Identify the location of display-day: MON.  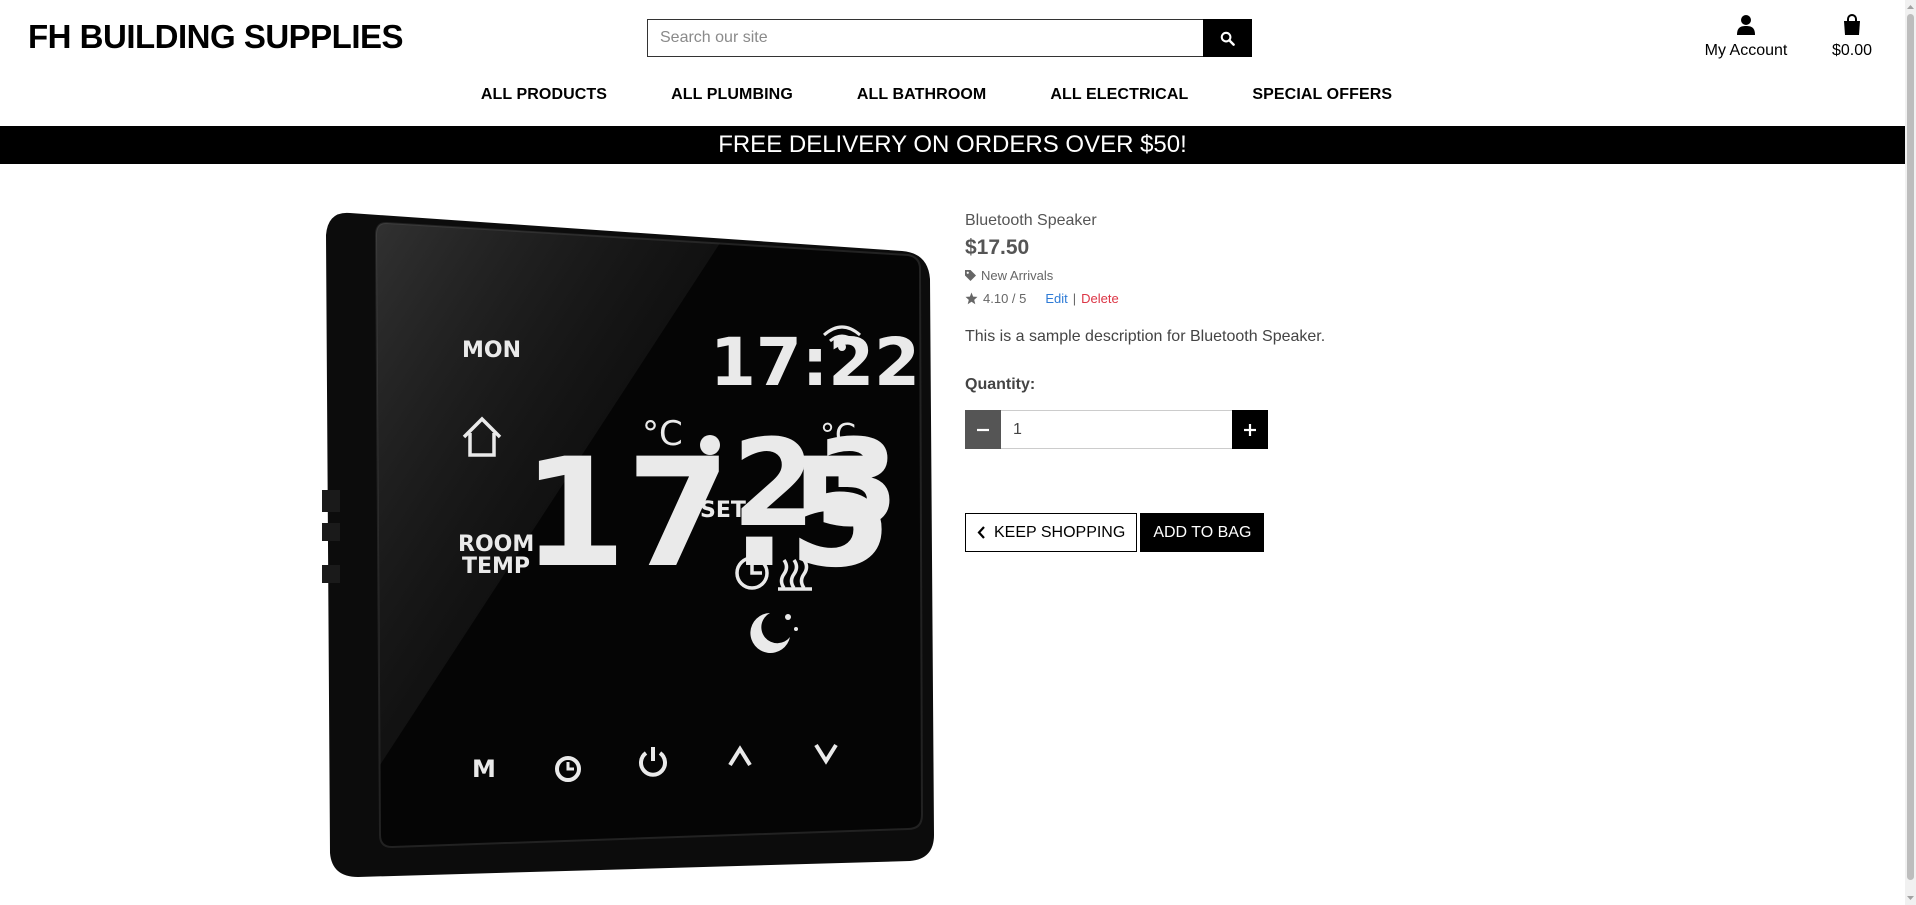
(491, 350).